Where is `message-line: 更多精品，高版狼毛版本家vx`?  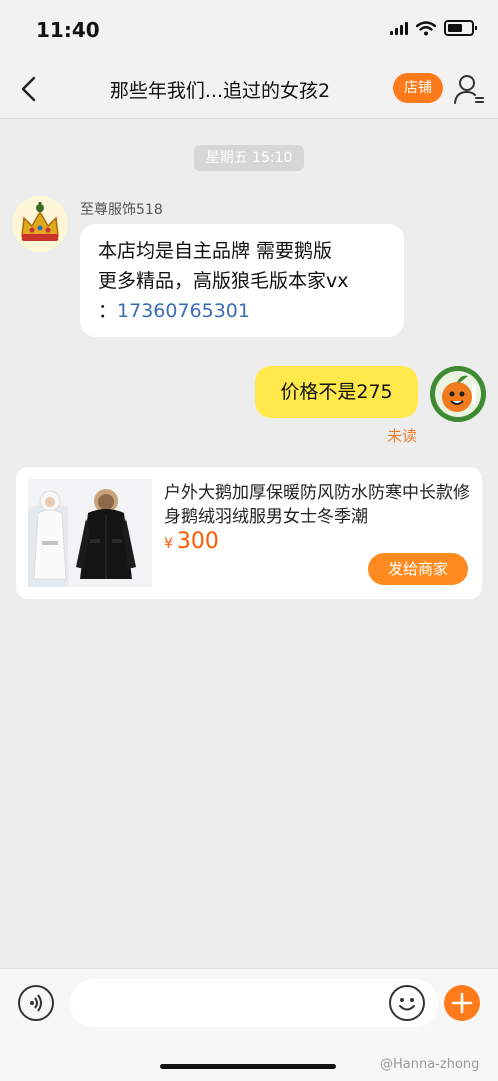
message-line: 更多精品，高版狼毛版本家vx is located at coordinates (223, 281).